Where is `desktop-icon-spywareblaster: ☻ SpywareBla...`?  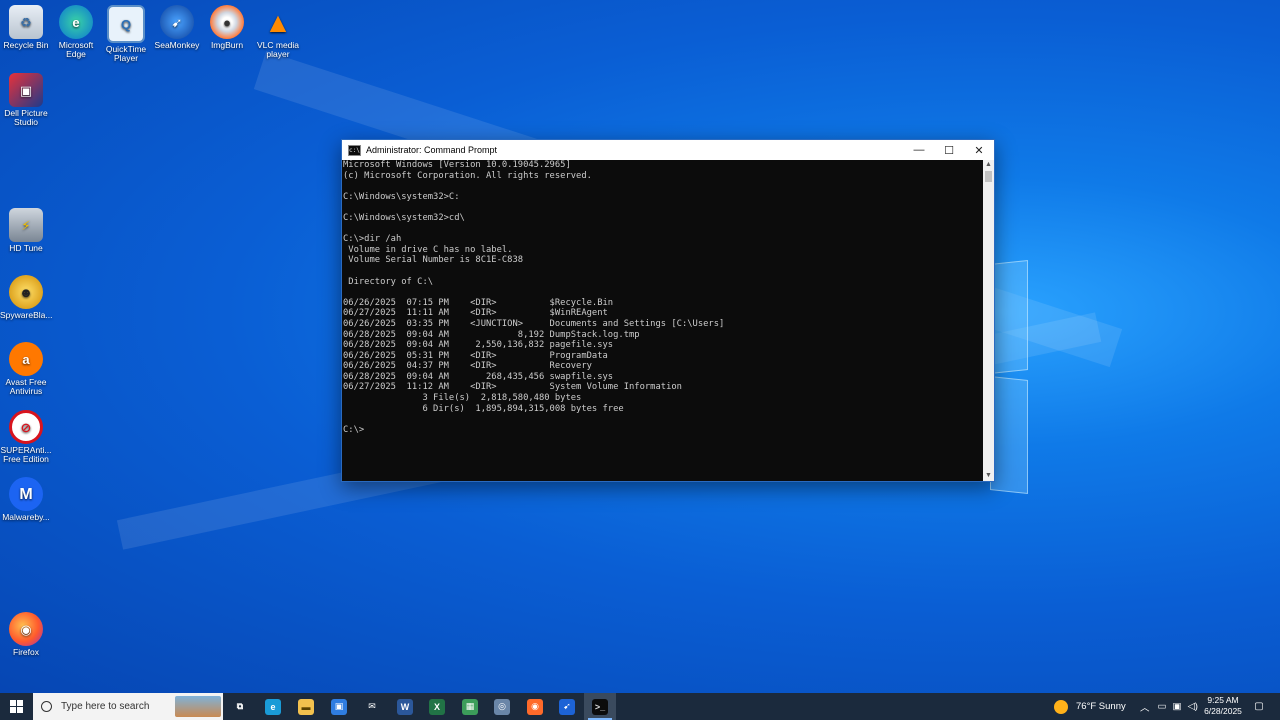 desktop-icon-spywareblaster: ☻ SpywareBla... is located at coordinates (26, 297).